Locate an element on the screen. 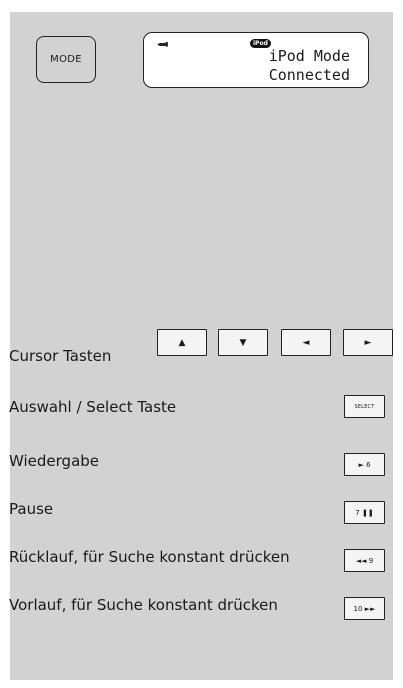  play-label: Wiedergabe is located at coordinates (54, 461).